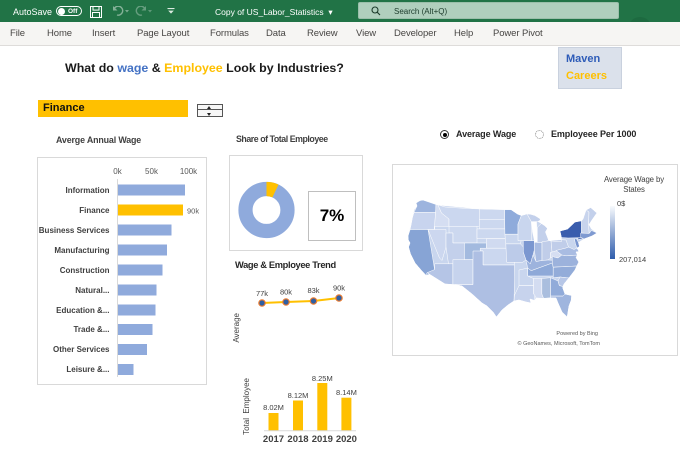 The image size is (680, 456). I want to click on svg-text: 2019, so click(322, 439).